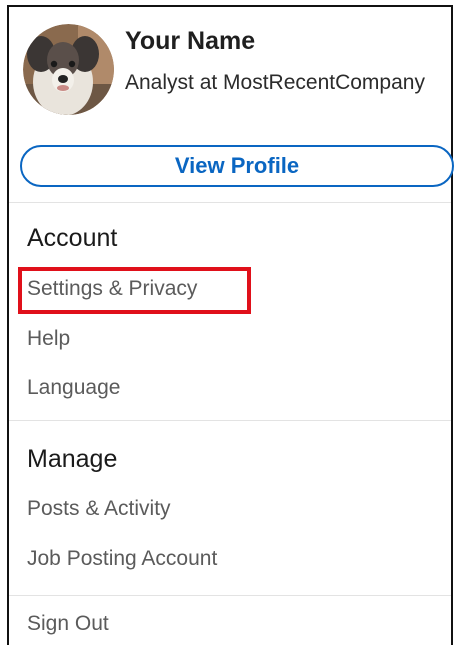 The height and width of the screenshot is (645, 454). I want to click on manage-section-title: Manage, so click(72, 459).